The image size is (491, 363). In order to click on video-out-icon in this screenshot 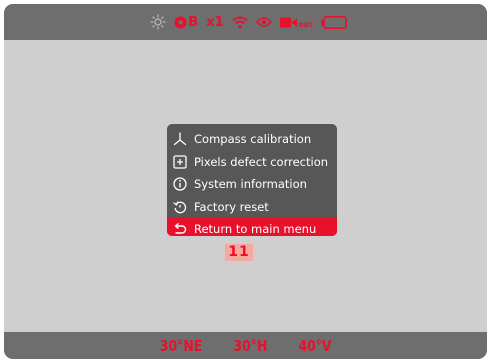, I will do `click(288, 22)`.